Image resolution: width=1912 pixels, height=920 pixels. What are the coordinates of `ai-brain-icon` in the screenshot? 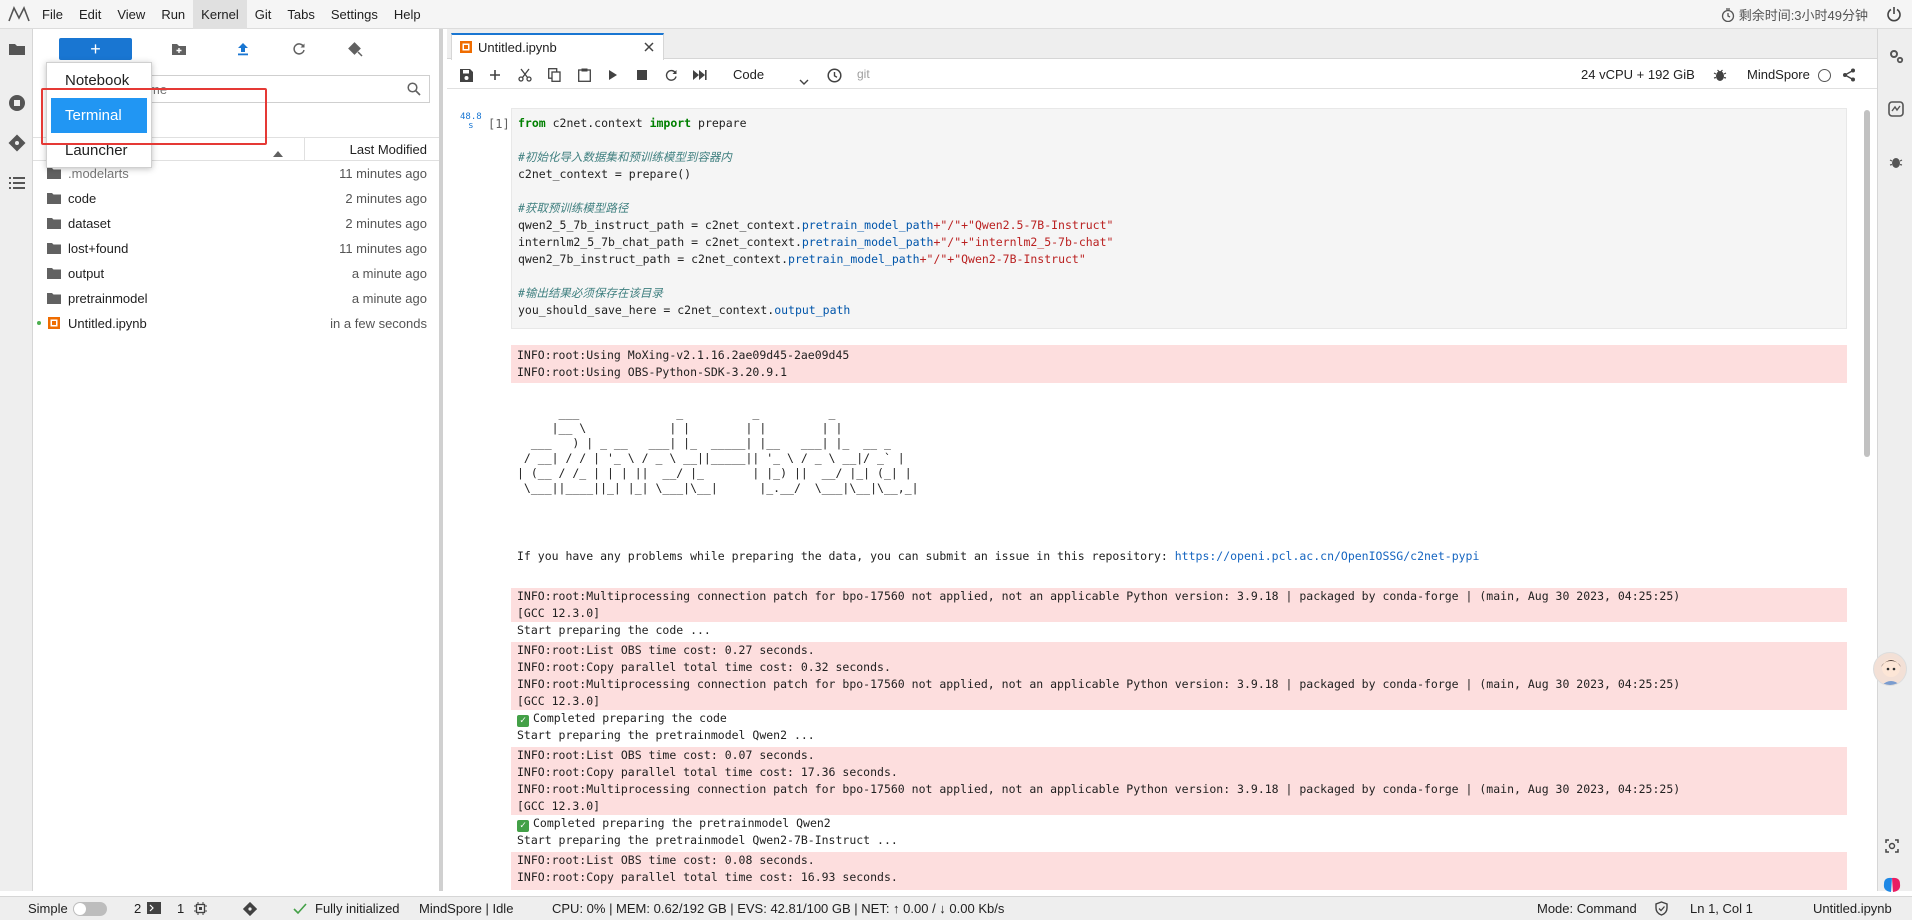 It's located at (1892, 886).